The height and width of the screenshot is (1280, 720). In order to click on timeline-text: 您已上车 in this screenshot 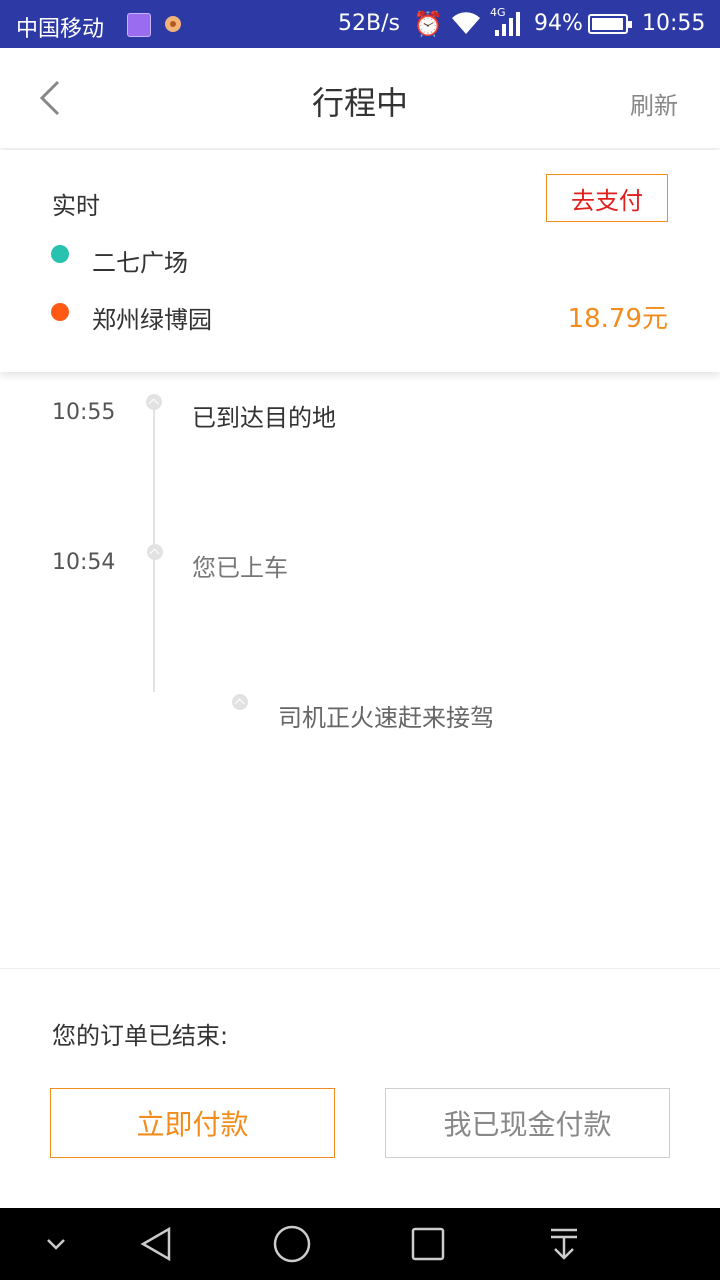, I will do `click(240, 568)`.